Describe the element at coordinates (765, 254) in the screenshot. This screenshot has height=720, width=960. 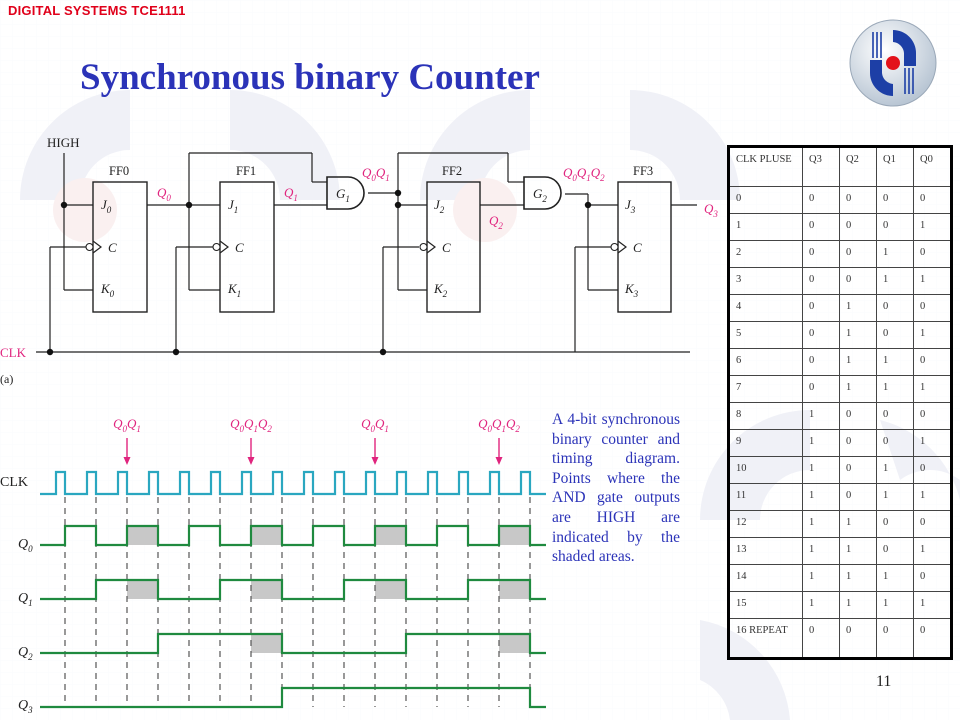
I see `cell-clk-pulse: 2` at that location.